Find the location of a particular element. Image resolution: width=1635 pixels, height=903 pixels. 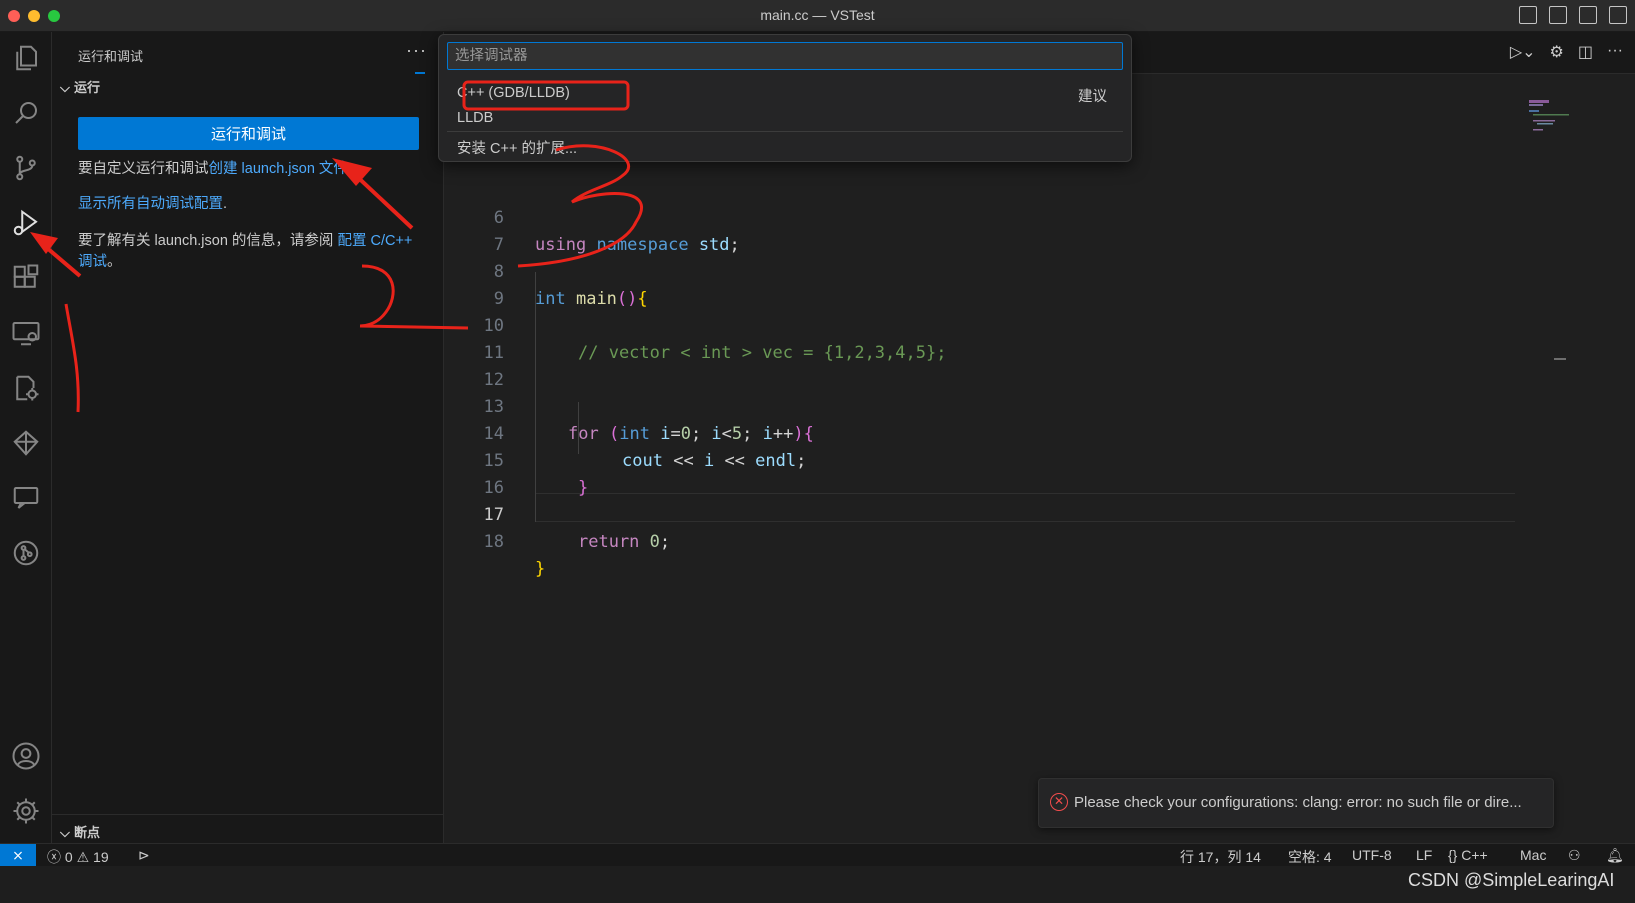

activity-bar is located at coordinates (26, 456).